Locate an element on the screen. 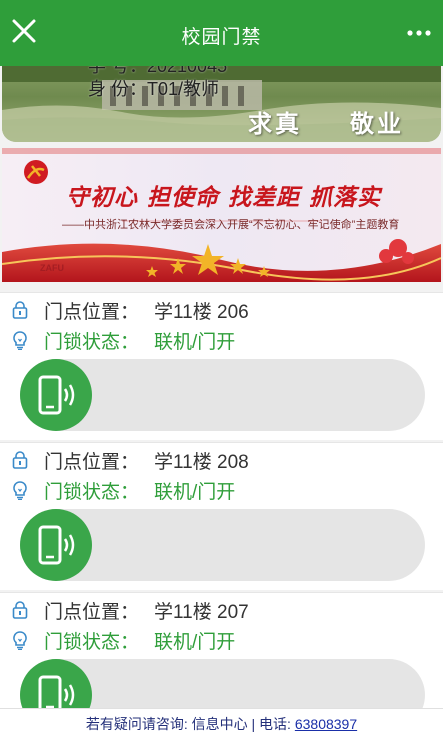 This screenshot has width=443, height=739. top-bar: 校园门禁 is located at coordinates (221, 33).